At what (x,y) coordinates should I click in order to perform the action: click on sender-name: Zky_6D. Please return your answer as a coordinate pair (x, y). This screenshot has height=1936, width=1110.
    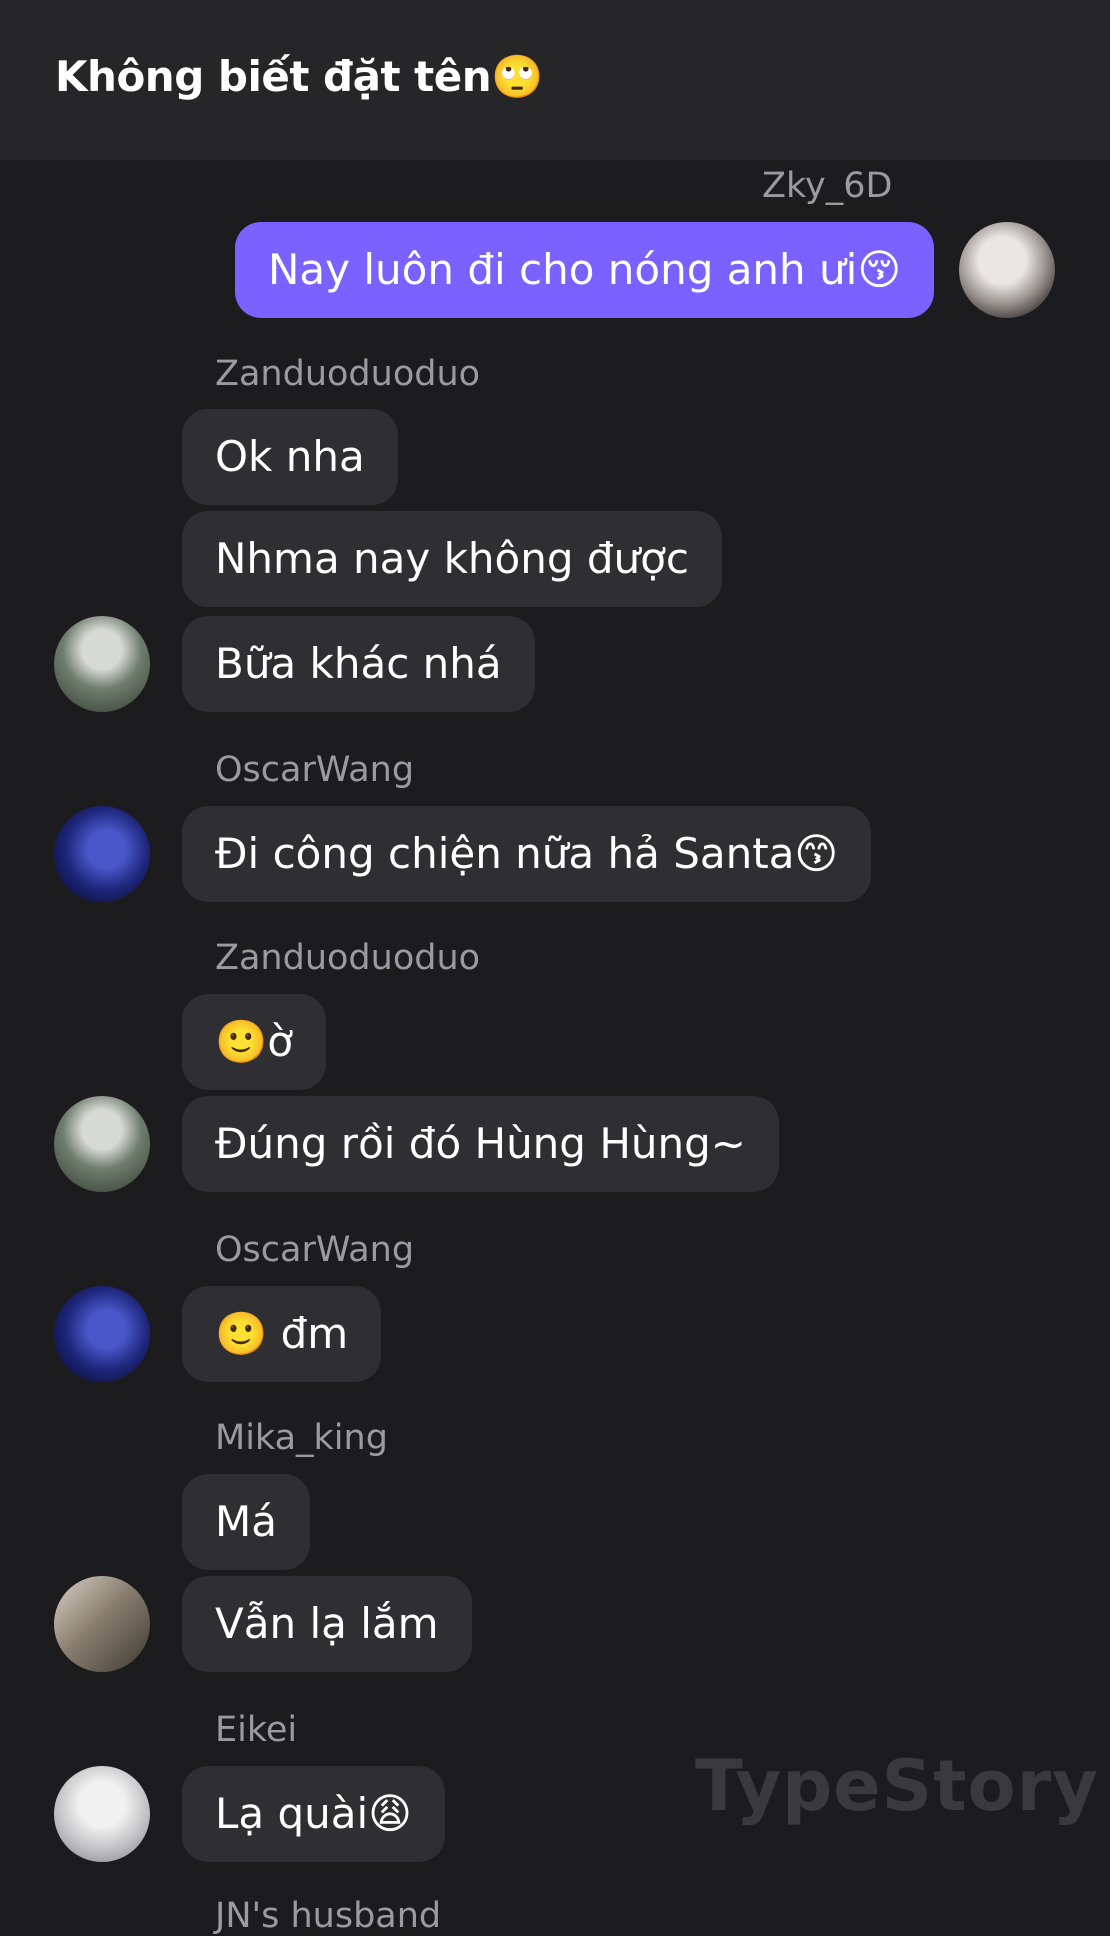
    Looking at the image, I should click on (827, 186).